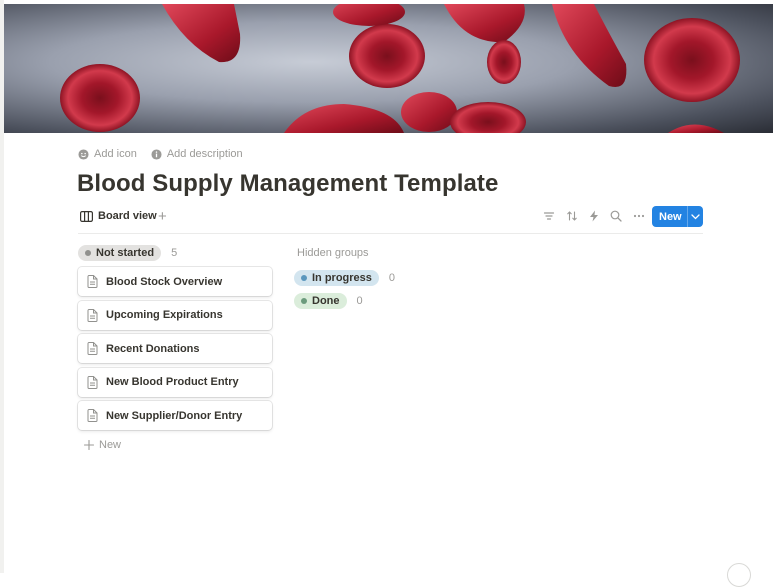  I want to click on status-badge-done: Done, so click(320, 301).